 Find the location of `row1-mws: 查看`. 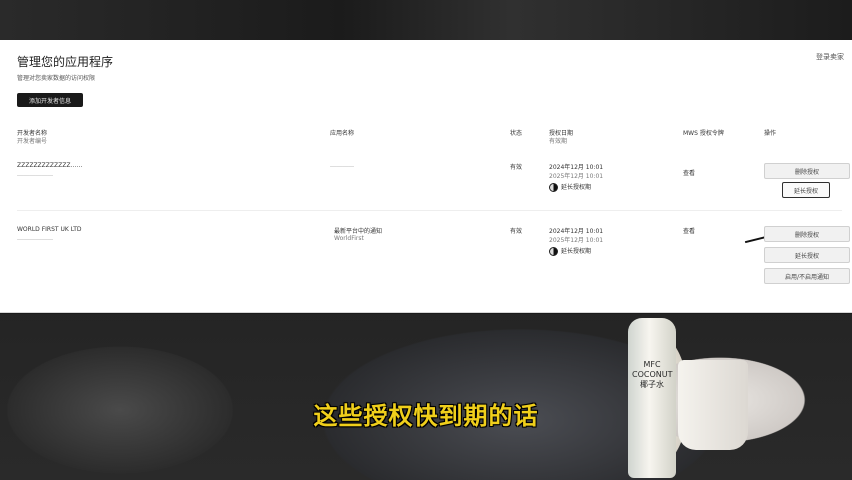

row1-mws: 查看 is located at coordinates (689, 172).